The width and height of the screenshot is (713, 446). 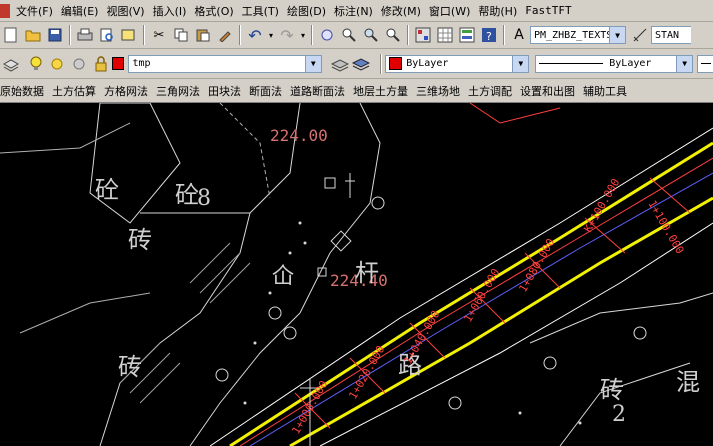 What do you see at coordinates (501, 11) in the screenshot?
I see `menu-help: 帮助(H)` at bounding box center [501, 11].